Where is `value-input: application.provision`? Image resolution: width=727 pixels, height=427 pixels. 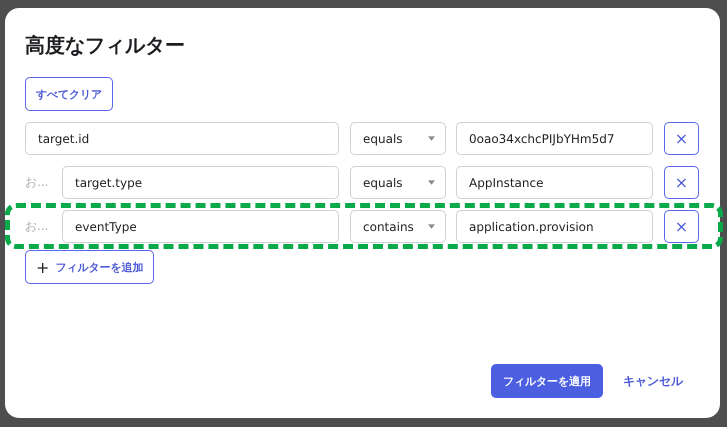
value-input: application.provision is located at coordinates (554, 226).